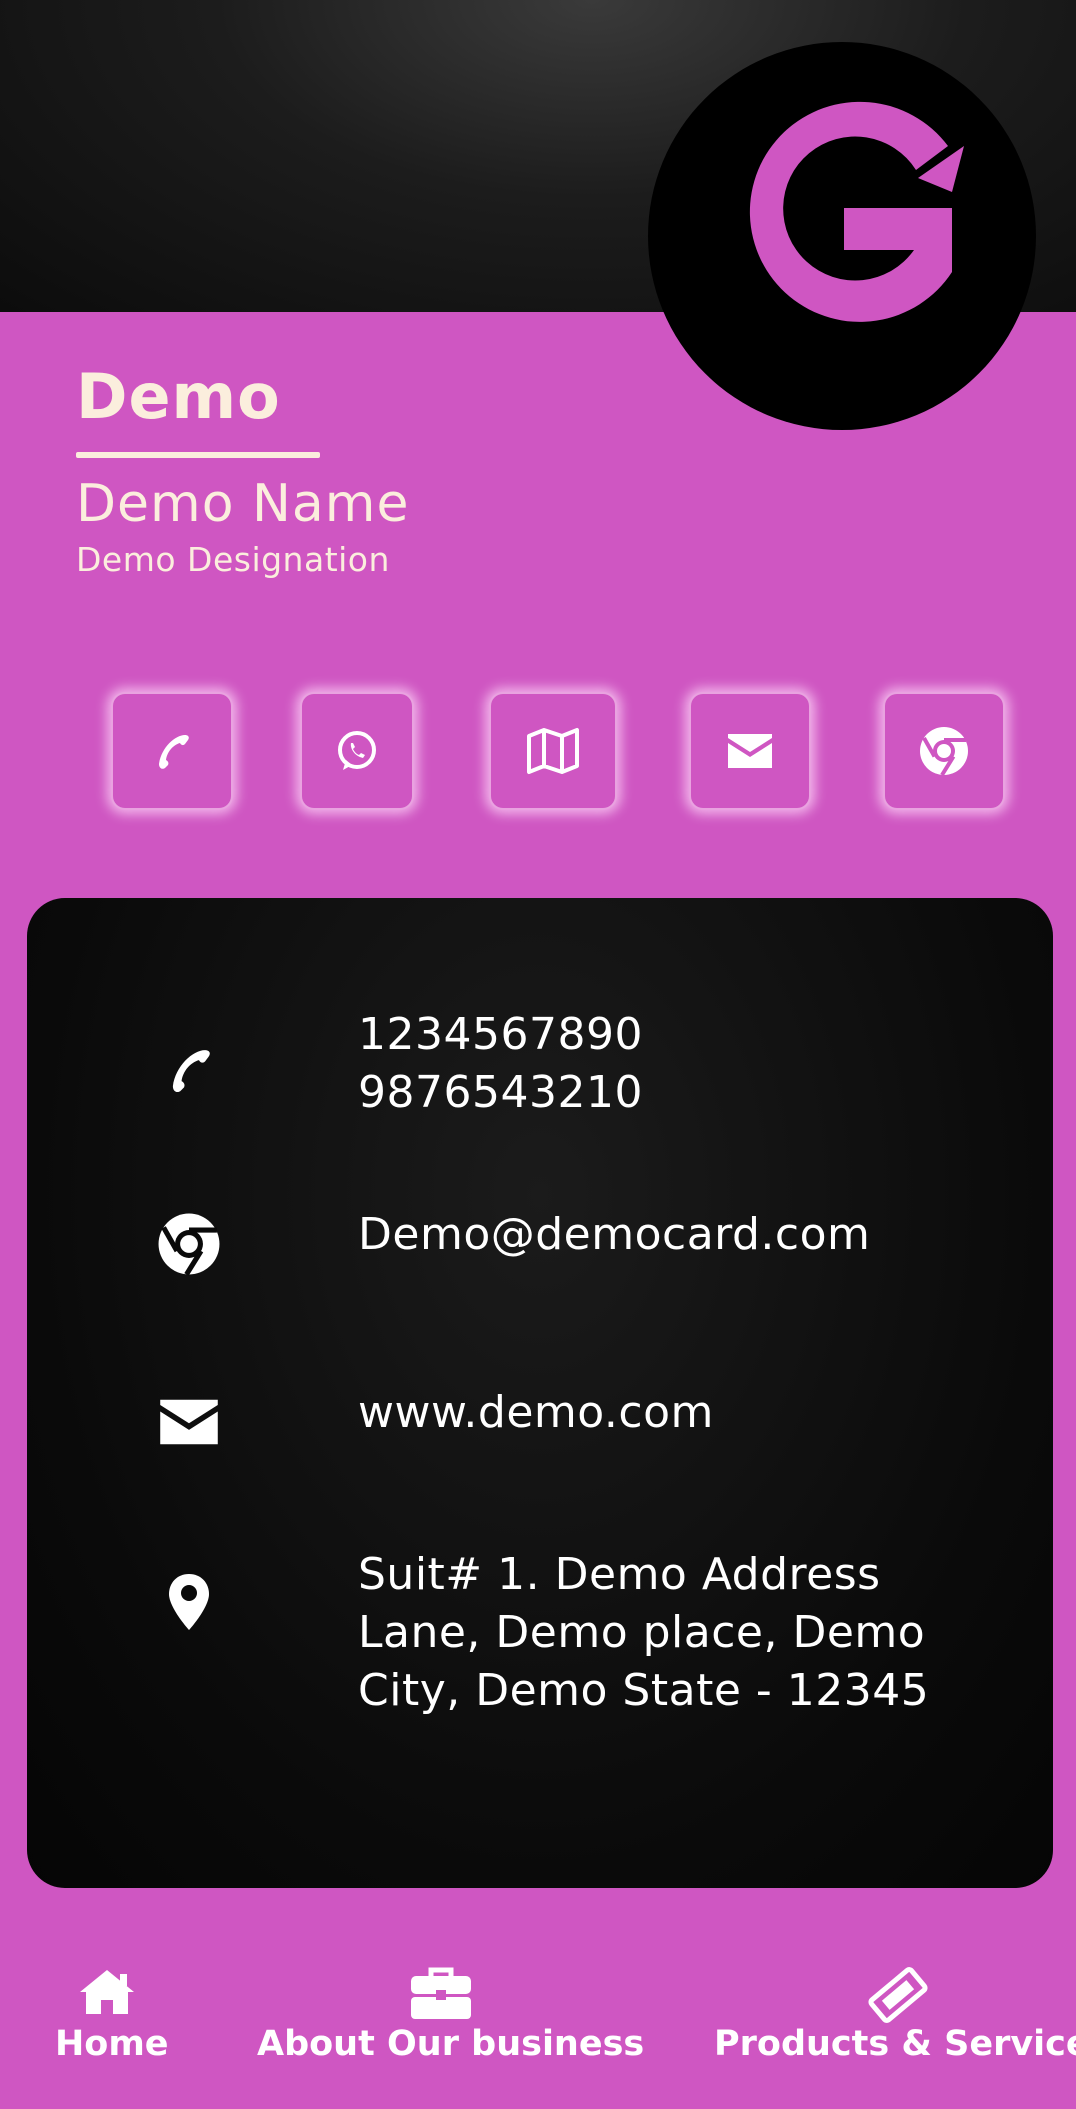  Describe the element at coordinates (450, 2044) in the screenshot. I see `nav-about: About Our business` at that location.